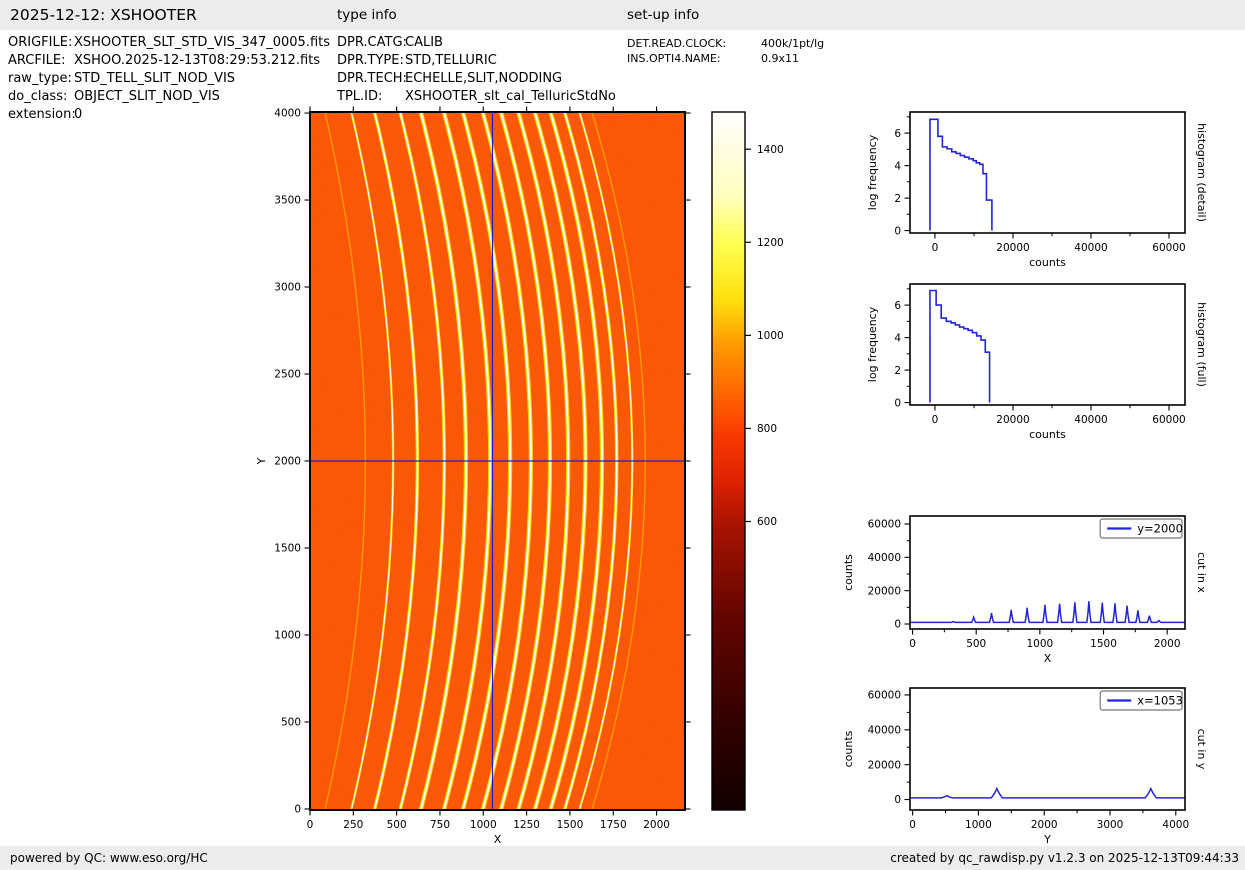 The image size is (1245, 870). What do you see at coordinates (770, 336) in the screenshot?
I see `colorbar-tick-label: 1000` at bounding box center [770, 336].